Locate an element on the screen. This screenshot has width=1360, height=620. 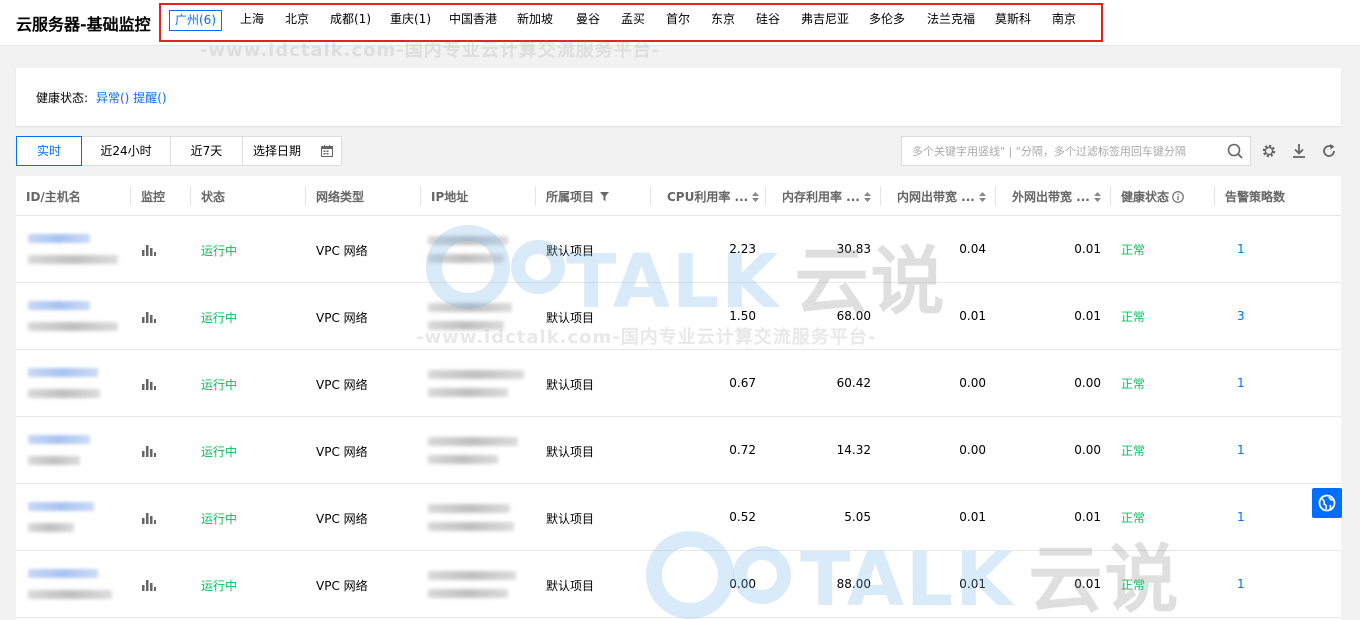
lan-outbound: 0.00 is located at coordinates (972, 383).